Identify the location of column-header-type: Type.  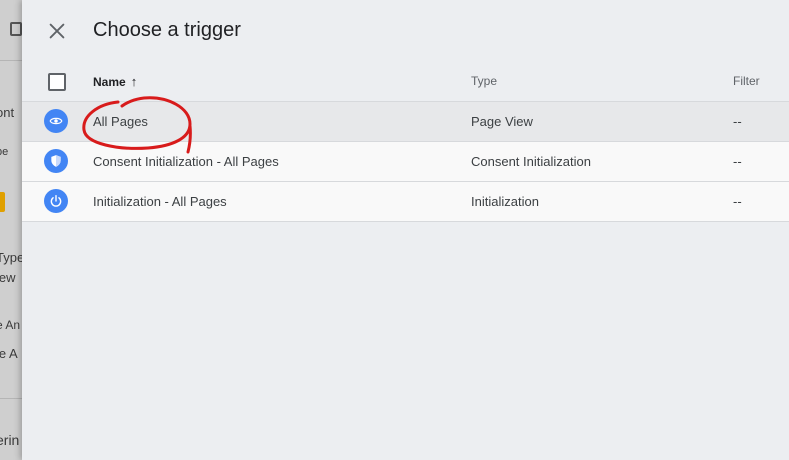
(484, 81).